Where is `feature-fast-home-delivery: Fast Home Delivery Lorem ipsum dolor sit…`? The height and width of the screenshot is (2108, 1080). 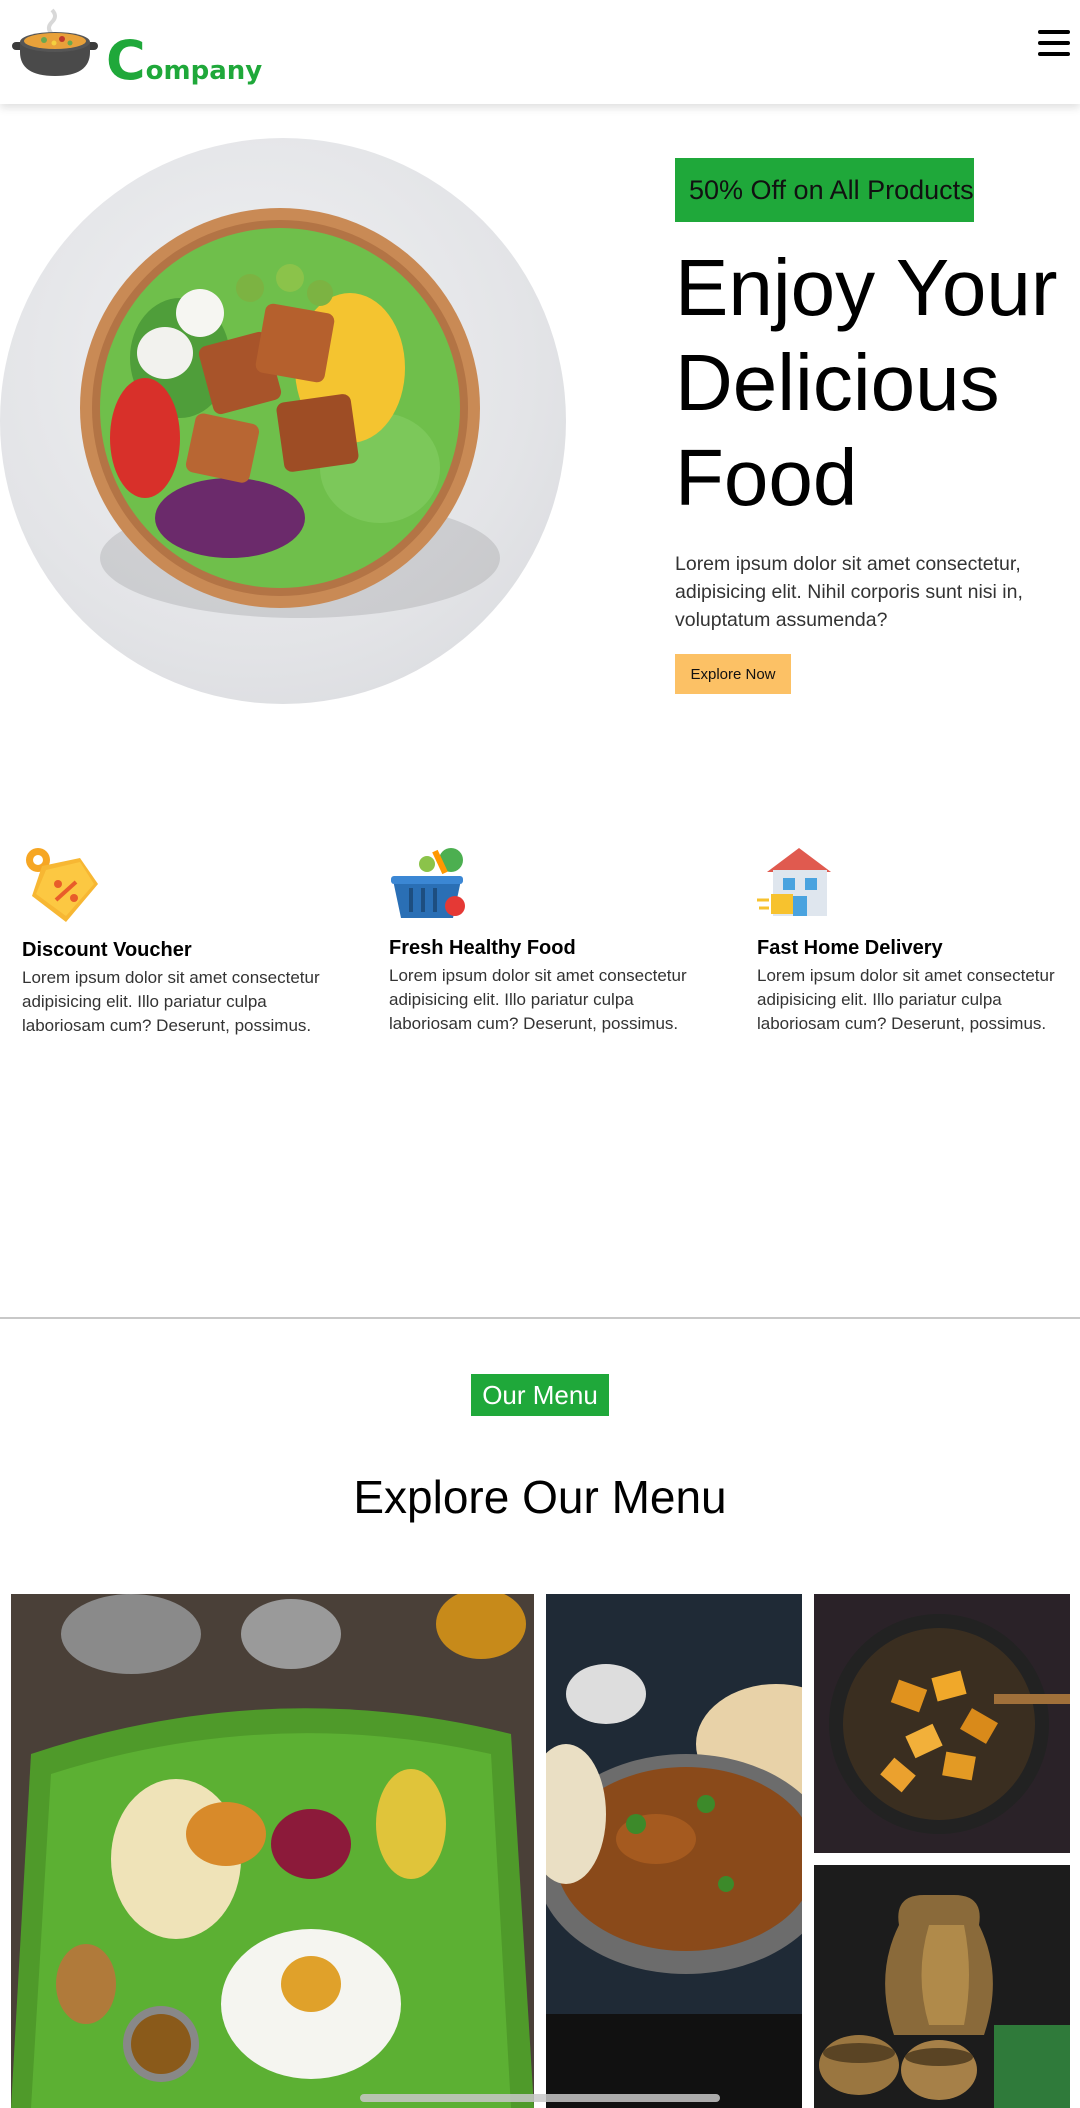
feature-fast-home-delivery: Fast Home Delivery Lorem ipsum dolor sit… is located at coordinates (917, 939).